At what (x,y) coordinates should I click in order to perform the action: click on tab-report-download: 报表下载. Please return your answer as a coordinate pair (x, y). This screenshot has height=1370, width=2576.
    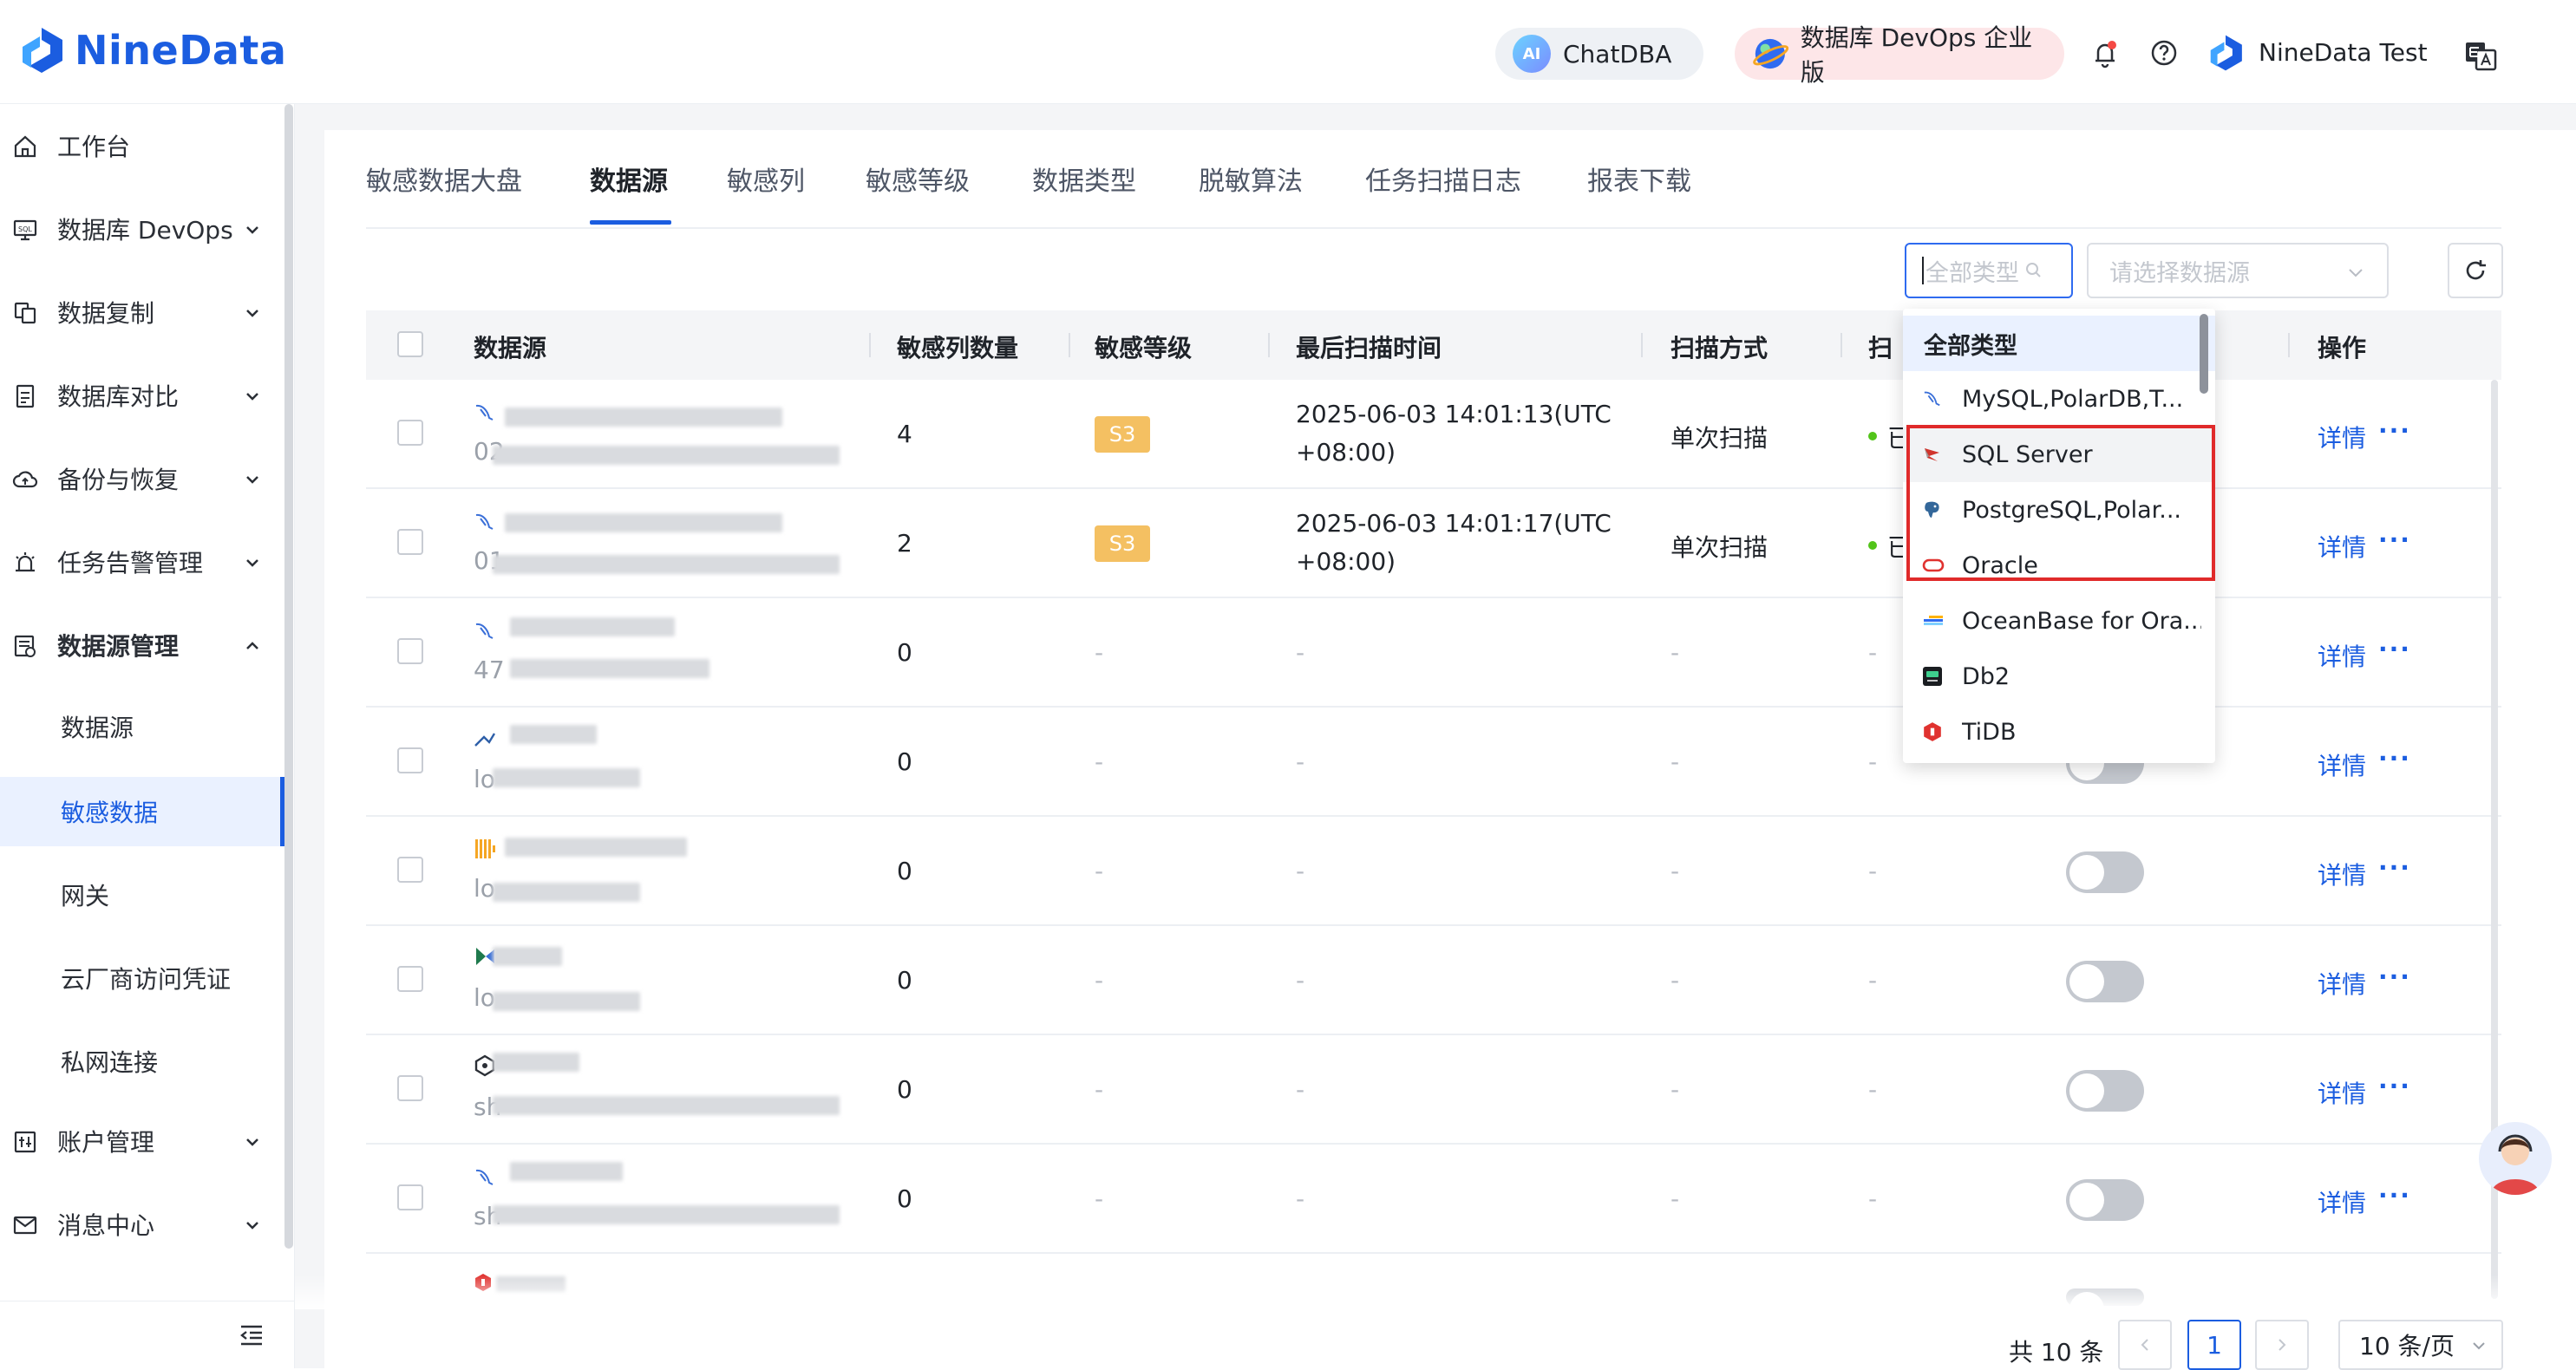
    Looking at the image, I should click on (1639, 179).